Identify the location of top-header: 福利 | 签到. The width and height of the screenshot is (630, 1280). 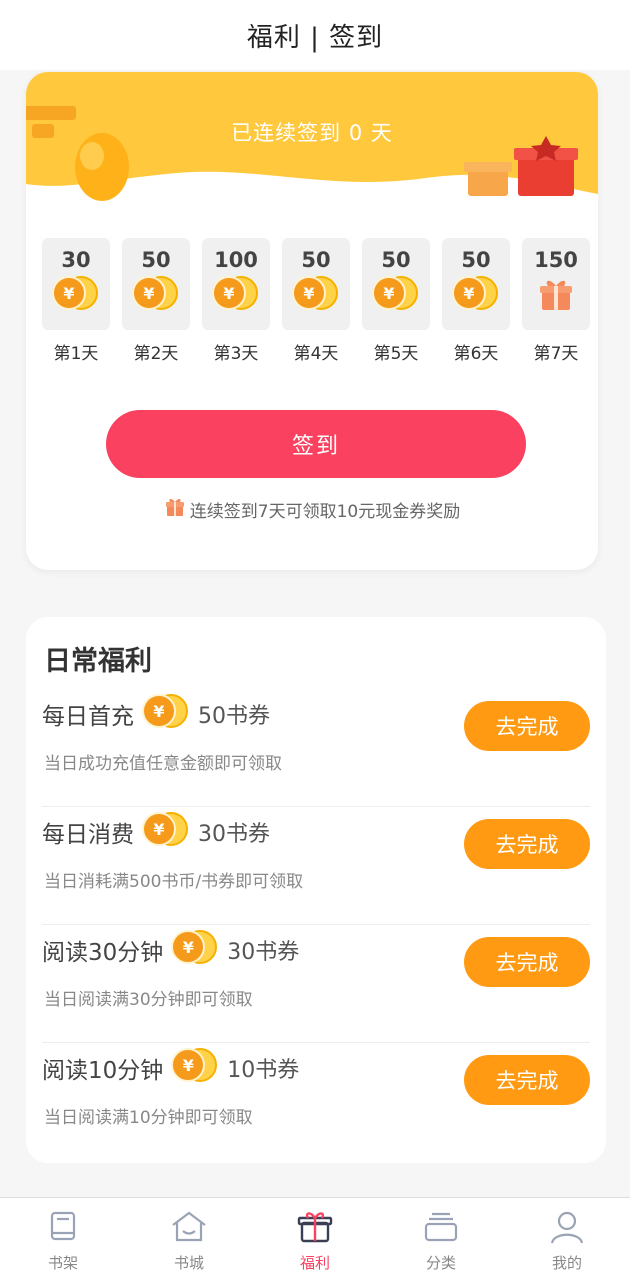
(315, 35).